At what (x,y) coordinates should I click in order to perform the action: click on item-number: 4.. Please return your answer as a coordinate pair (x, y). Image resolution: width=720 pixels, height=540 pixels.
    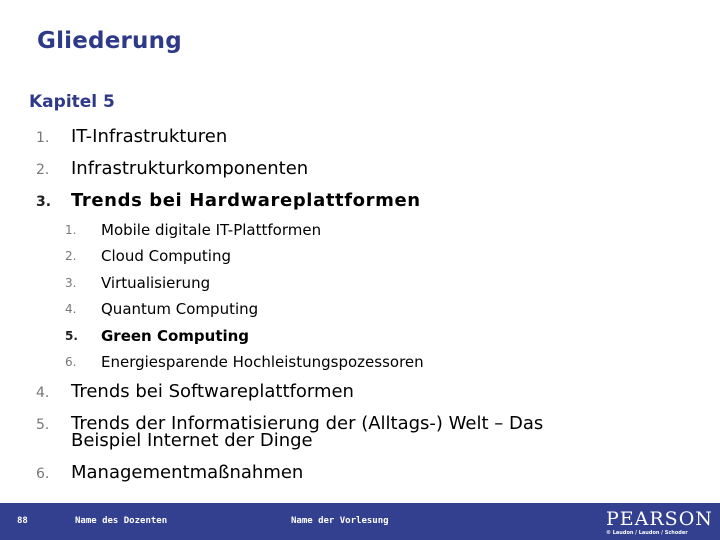
    Looking at the image, I should click on (43, 393).